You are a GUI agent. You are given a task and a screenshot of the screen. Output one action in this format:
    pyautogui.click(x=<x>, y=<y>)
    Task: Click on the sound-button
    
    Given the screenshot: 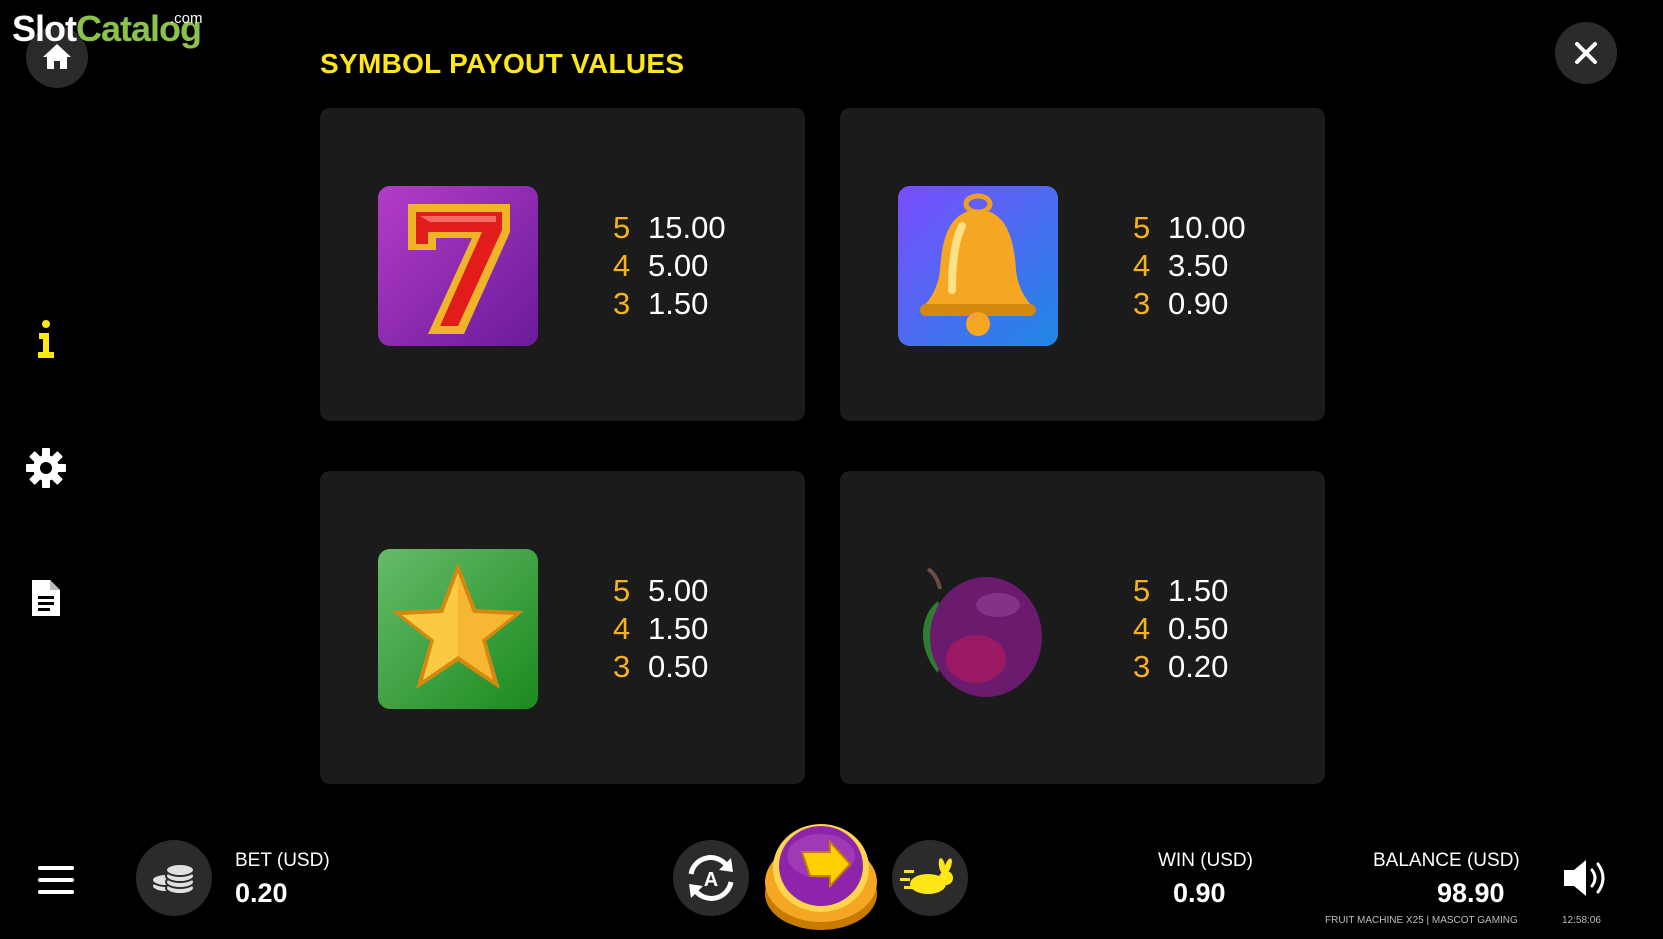 What is the action you would take?
    pyautogui.click(x=1585, y=878)
    